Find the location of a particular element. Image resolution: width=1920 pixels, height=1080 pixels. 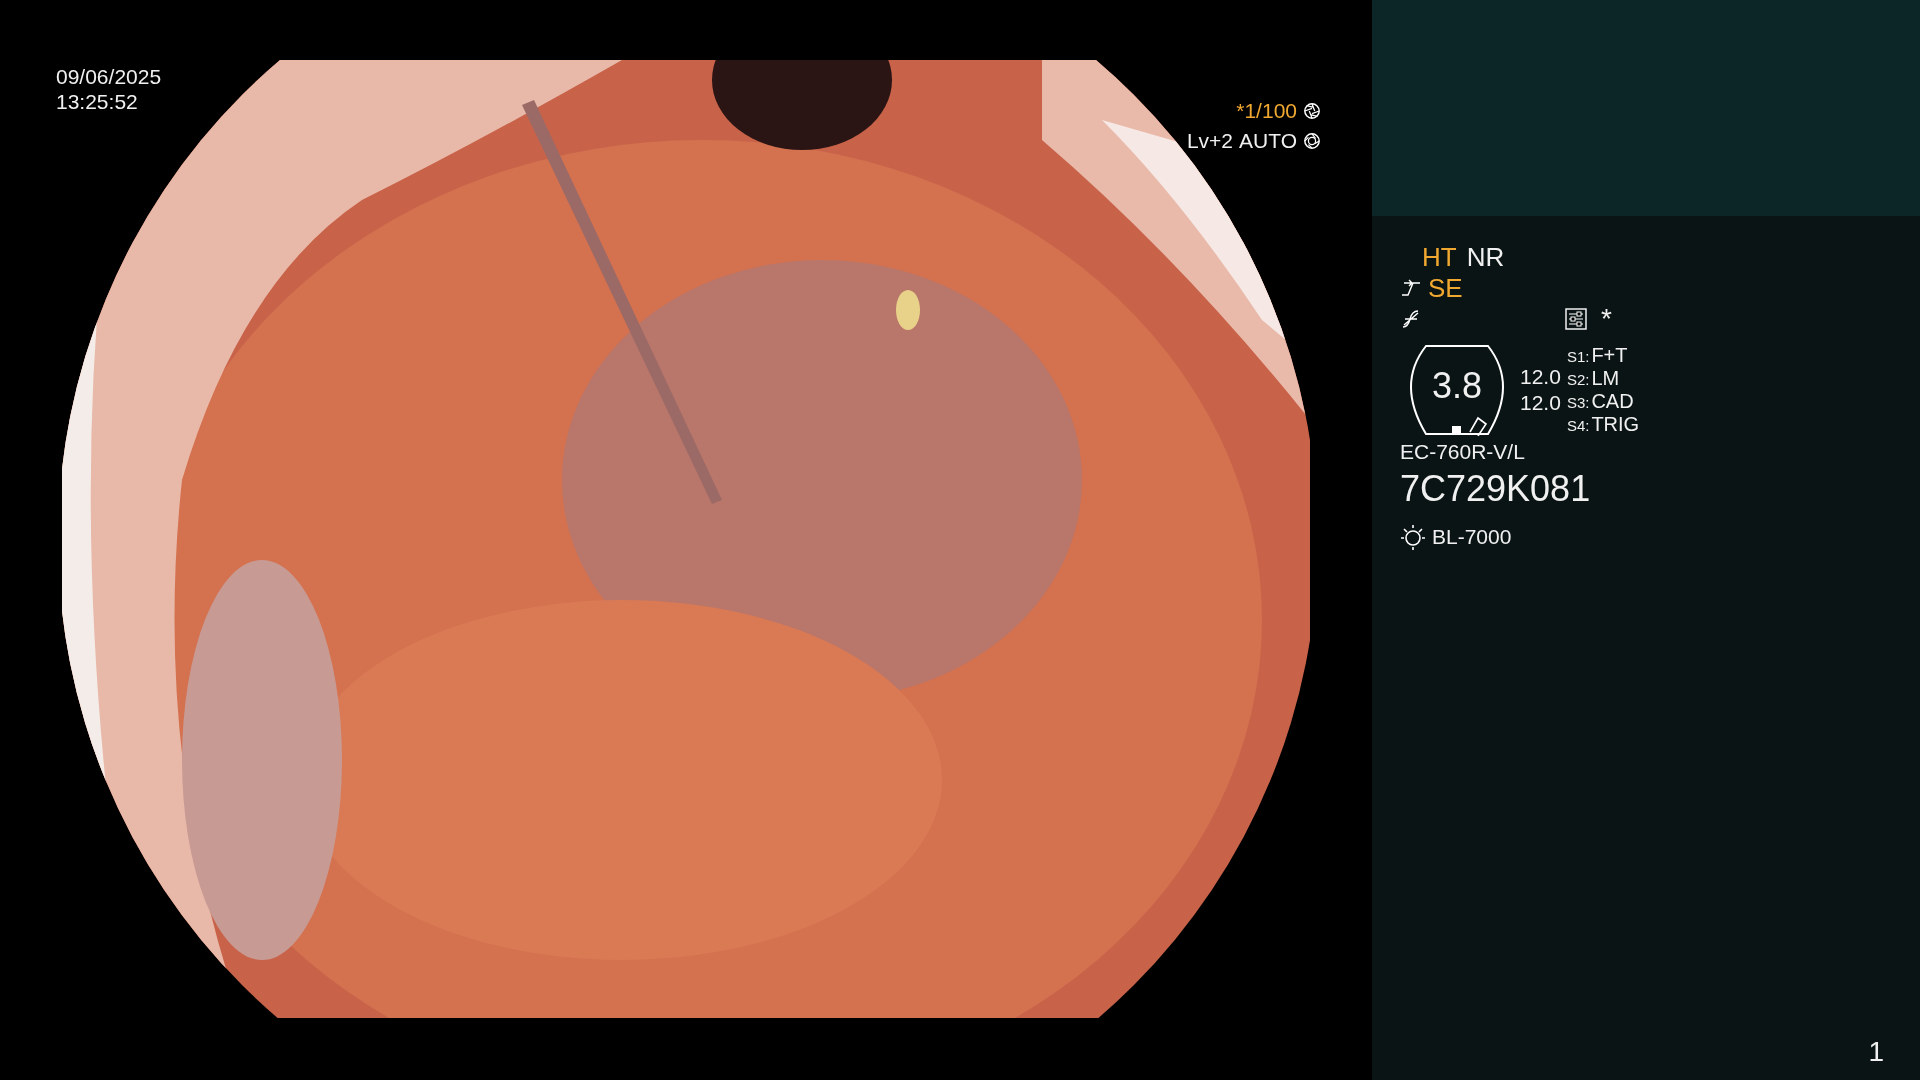

curve-icon is located at coordinates (1411, 288).